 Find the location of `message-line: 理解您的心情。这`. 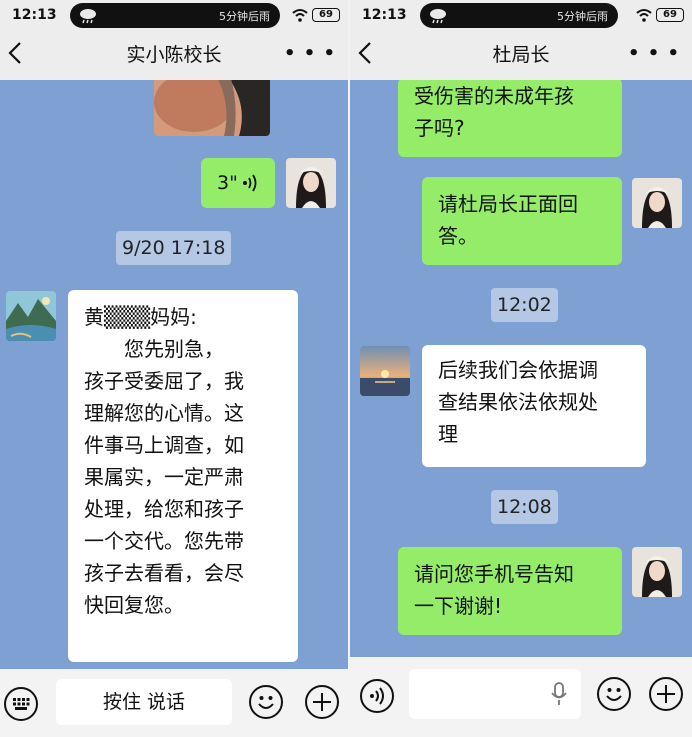

message-line: 理解您的心情。这 is located at coordinates (164, 413).